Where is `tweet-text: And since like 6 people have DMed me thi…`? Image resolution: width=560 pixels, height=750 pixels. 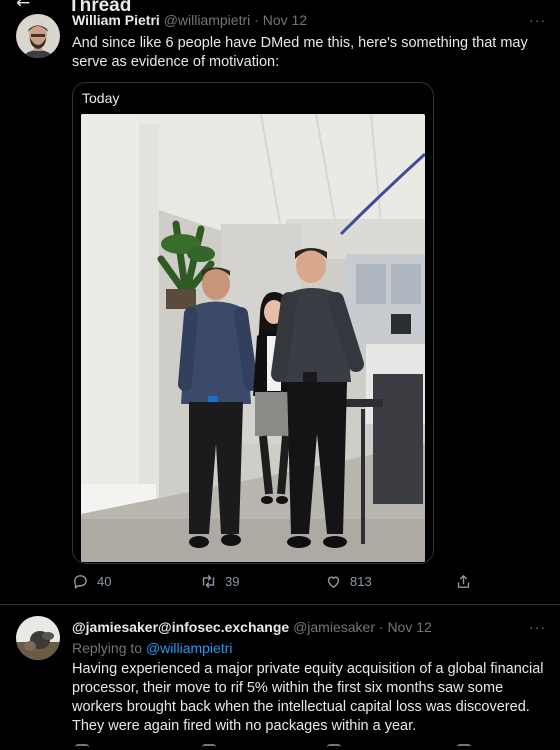 tweet-text: And since like 6 people have DMed me thi… is located at coordinates (300, 52).